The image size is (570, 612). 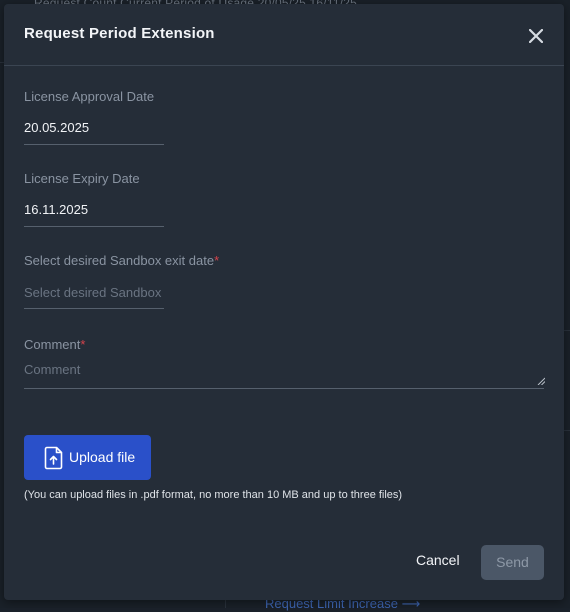 I want to click on sandbox-exit-date-label-text: Select desired Sandbox exit date, so click(x=119, y=260).